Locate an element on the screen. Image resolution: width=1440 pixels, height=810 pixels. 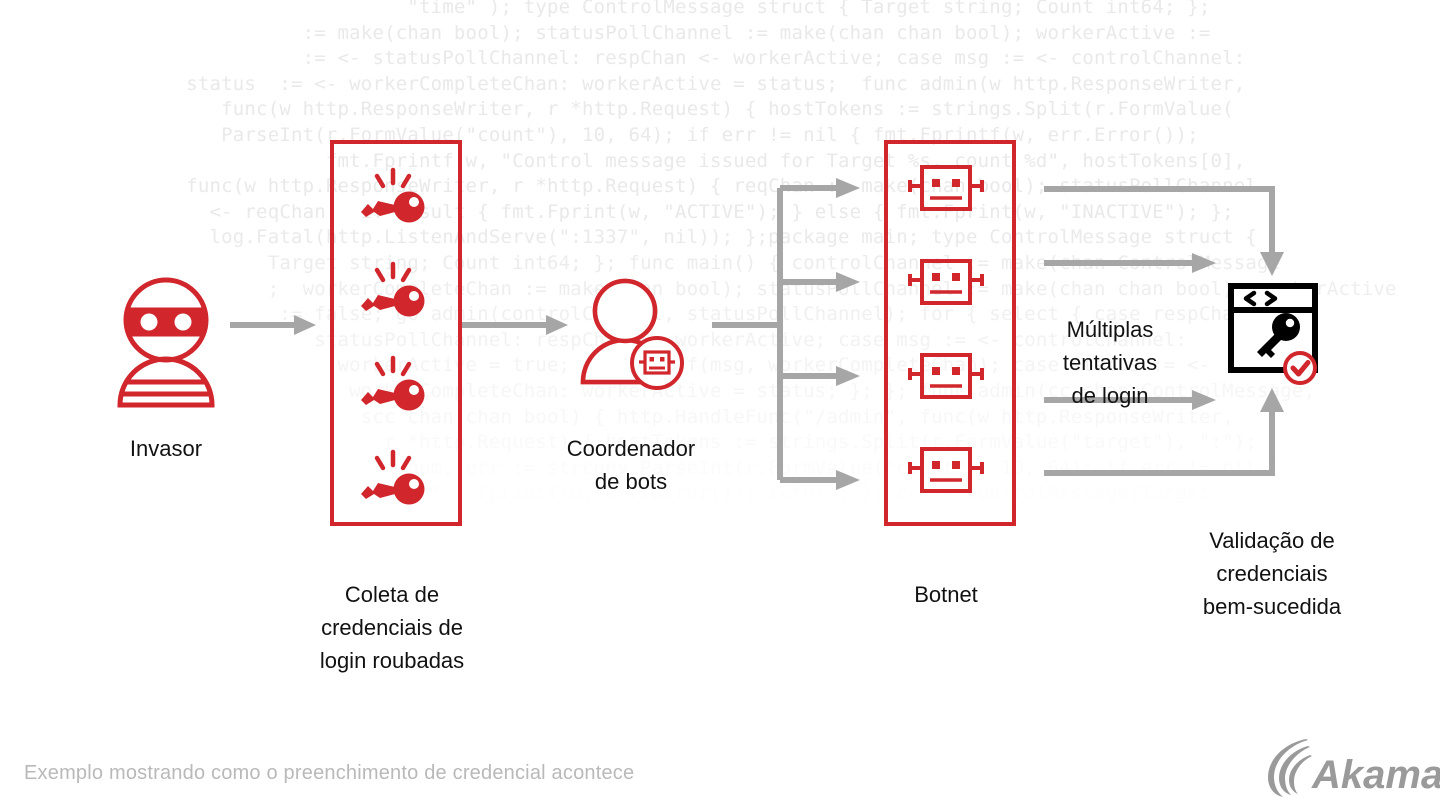
person-bot-icon is located at coordinates (632, 334).